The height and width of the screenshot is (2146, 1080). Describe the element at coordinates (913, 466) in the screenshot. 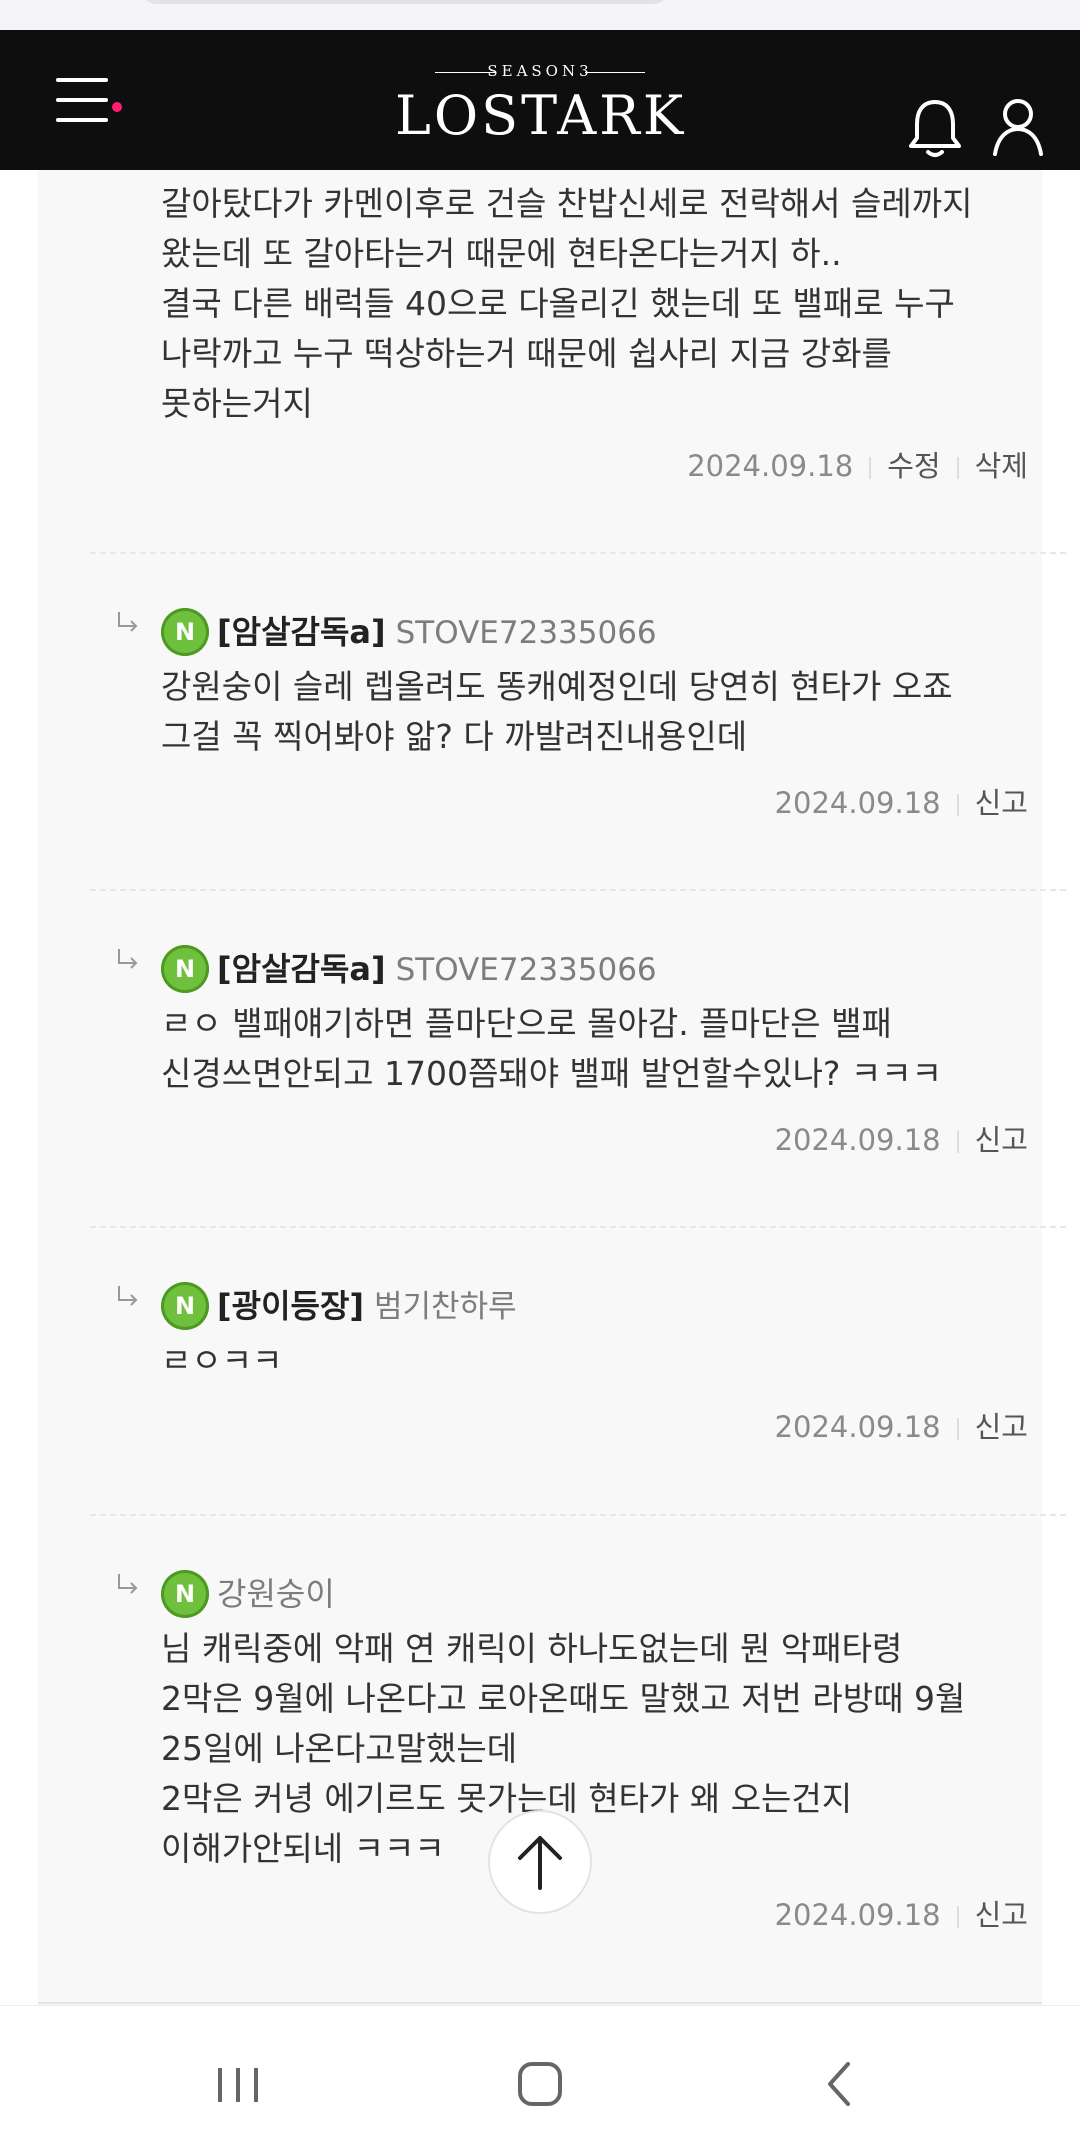

I see `edit-button: 수정` at that location.